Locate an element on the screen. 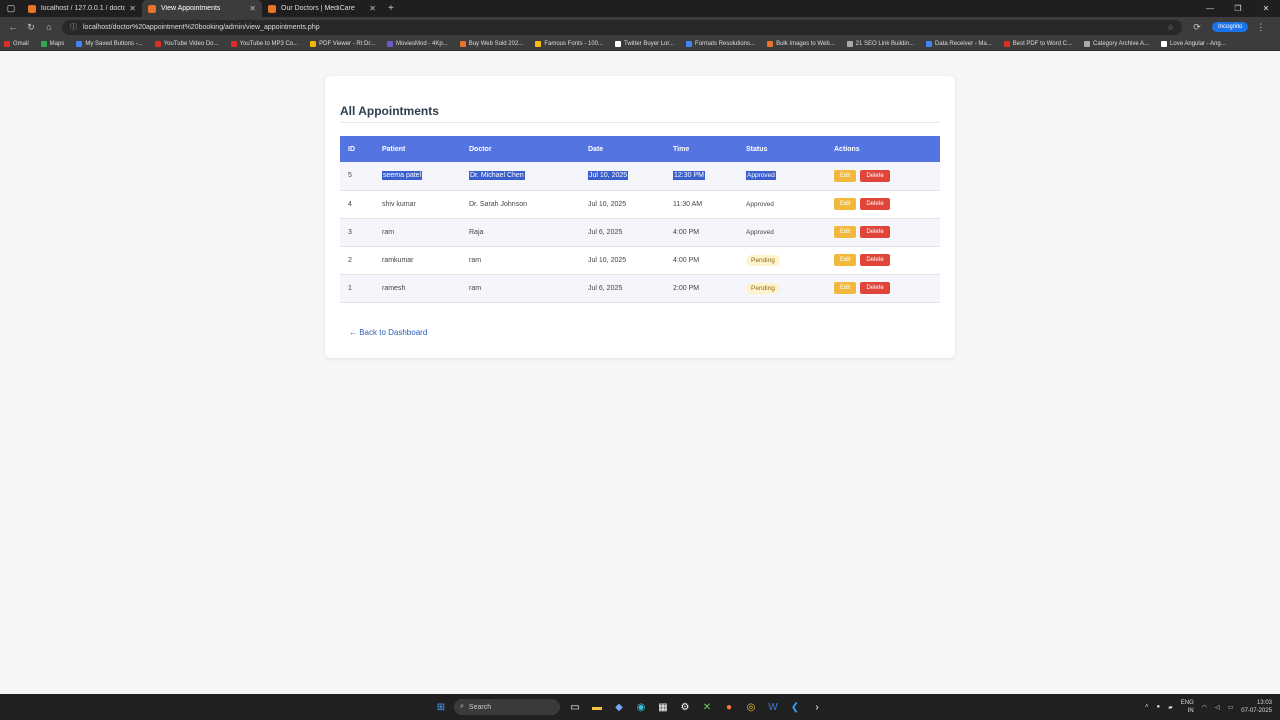  back-arrow-icon: ← is located at coordinates (13, 27).